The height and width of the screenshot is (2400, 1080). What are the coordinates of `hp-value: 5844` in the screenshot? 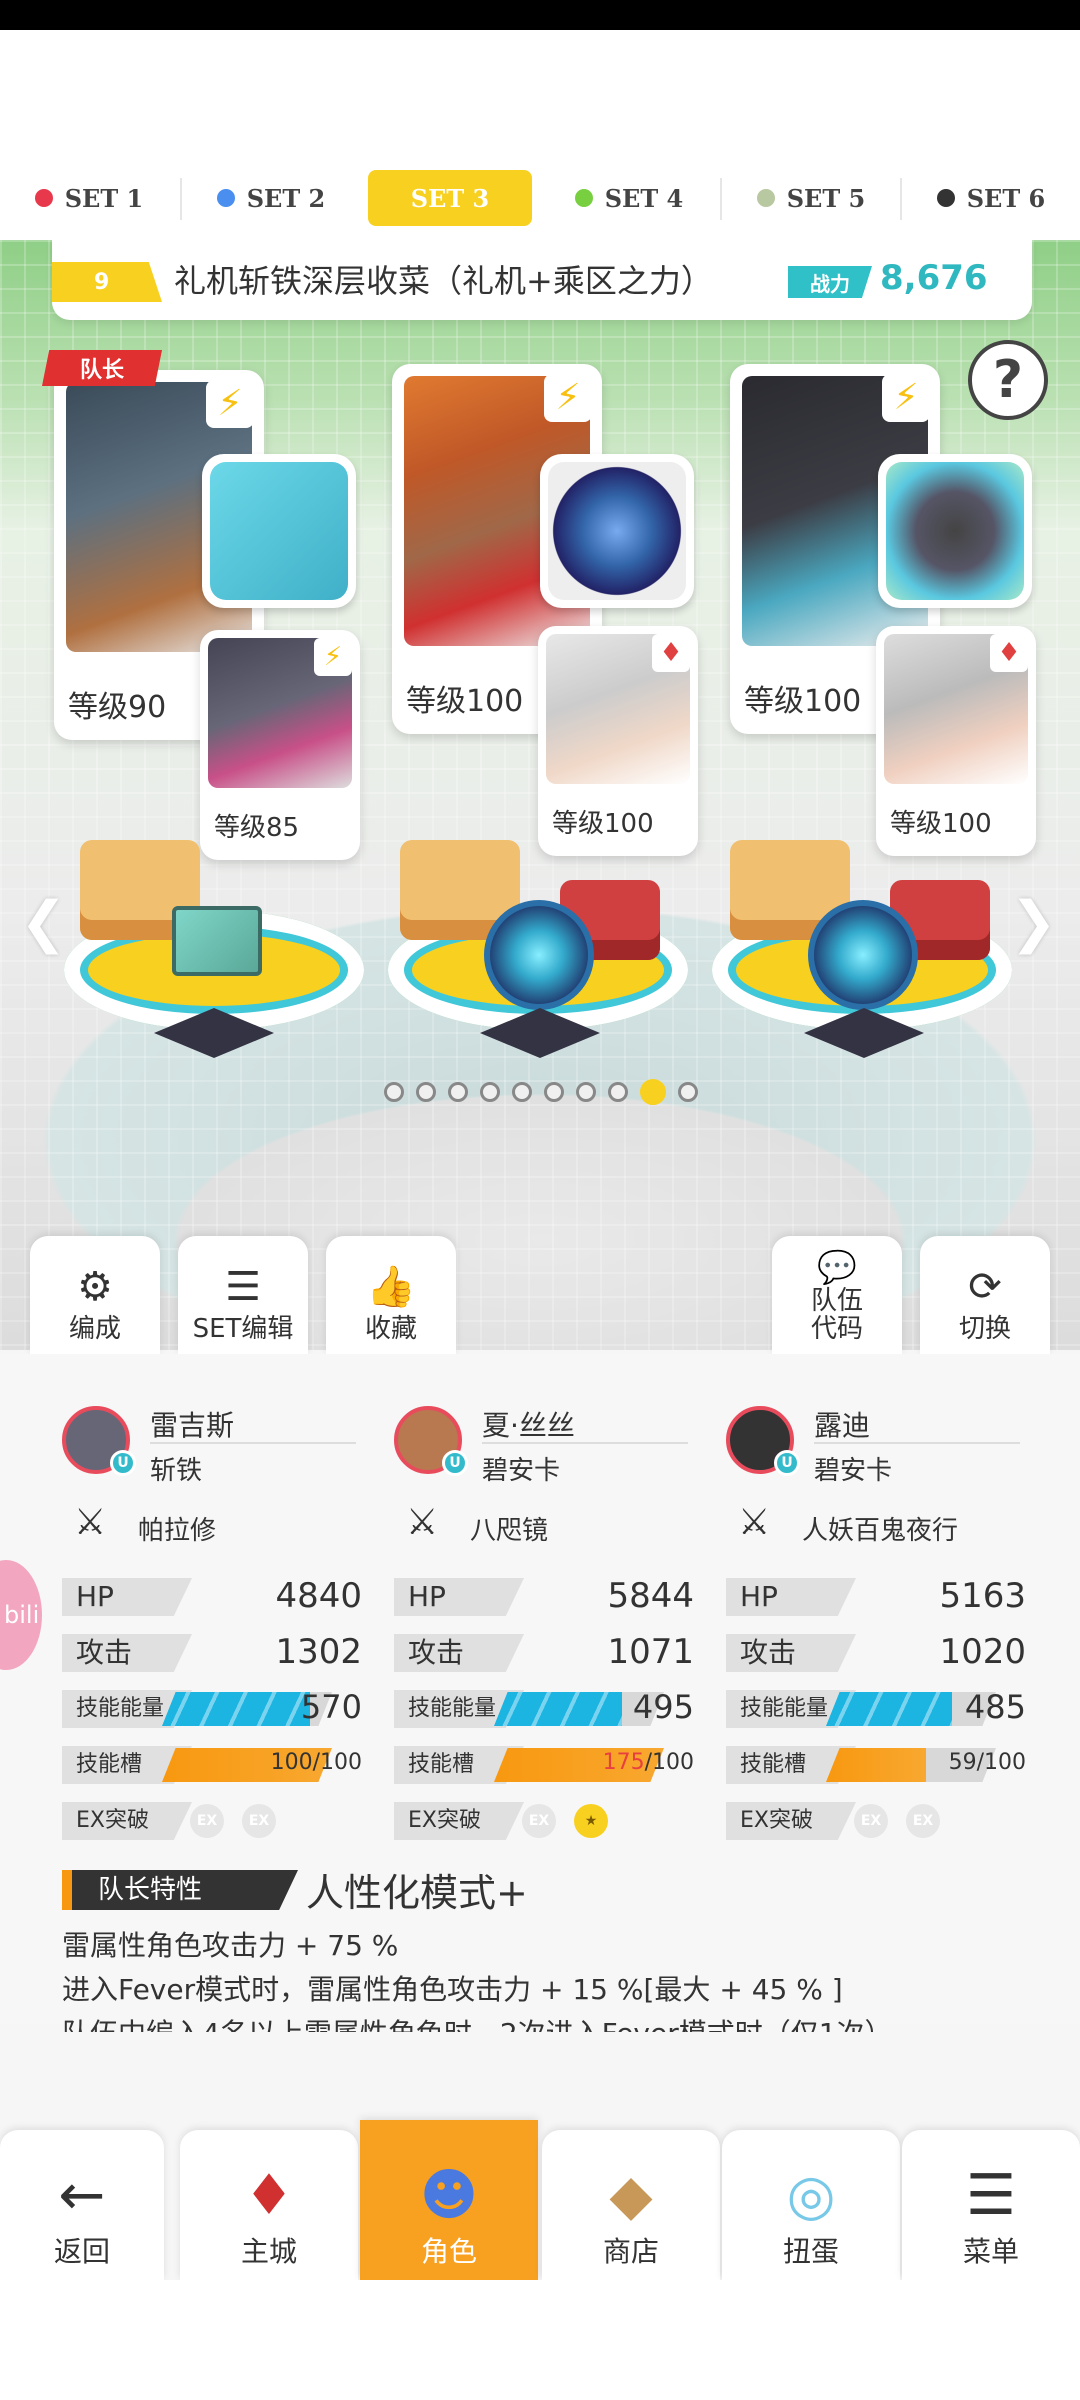 It's located at (650, 1596).